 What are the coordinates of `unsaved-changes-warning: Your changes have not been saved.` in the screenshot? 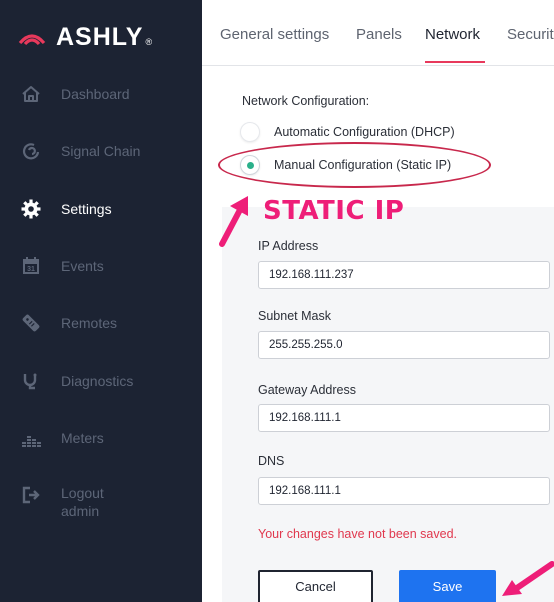 It's located at (357, 534).